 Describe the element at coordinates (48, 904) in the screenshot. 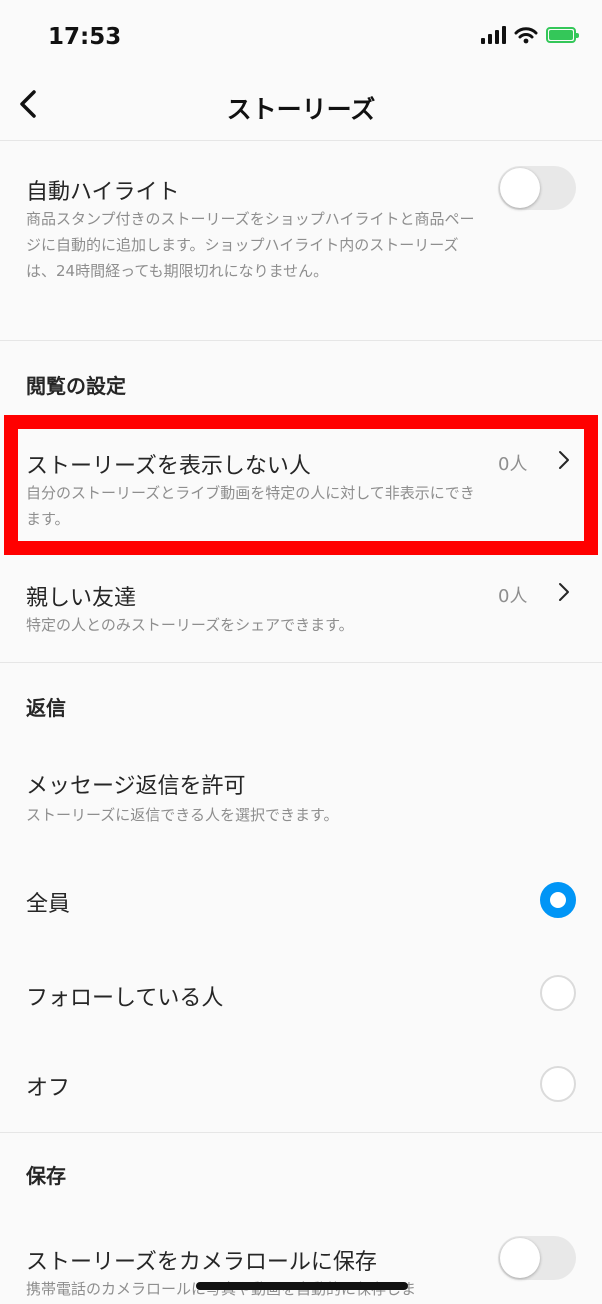

I see `reply-option-everyone-label: 全員` at that location.